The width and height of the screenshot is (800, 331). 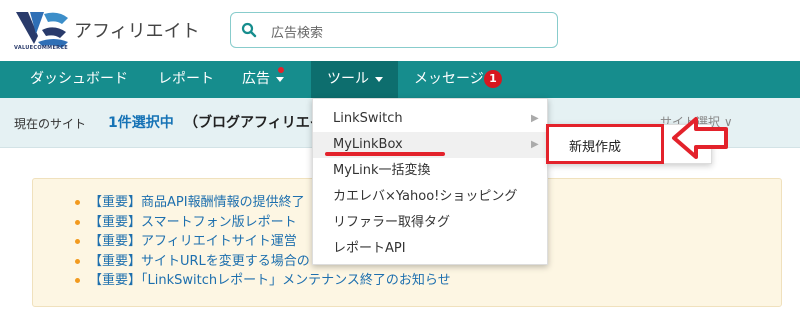 I want to click on main-nav: ダッシュボード レポート 広告 ツール メッセージ, so click(x=400, y=79).